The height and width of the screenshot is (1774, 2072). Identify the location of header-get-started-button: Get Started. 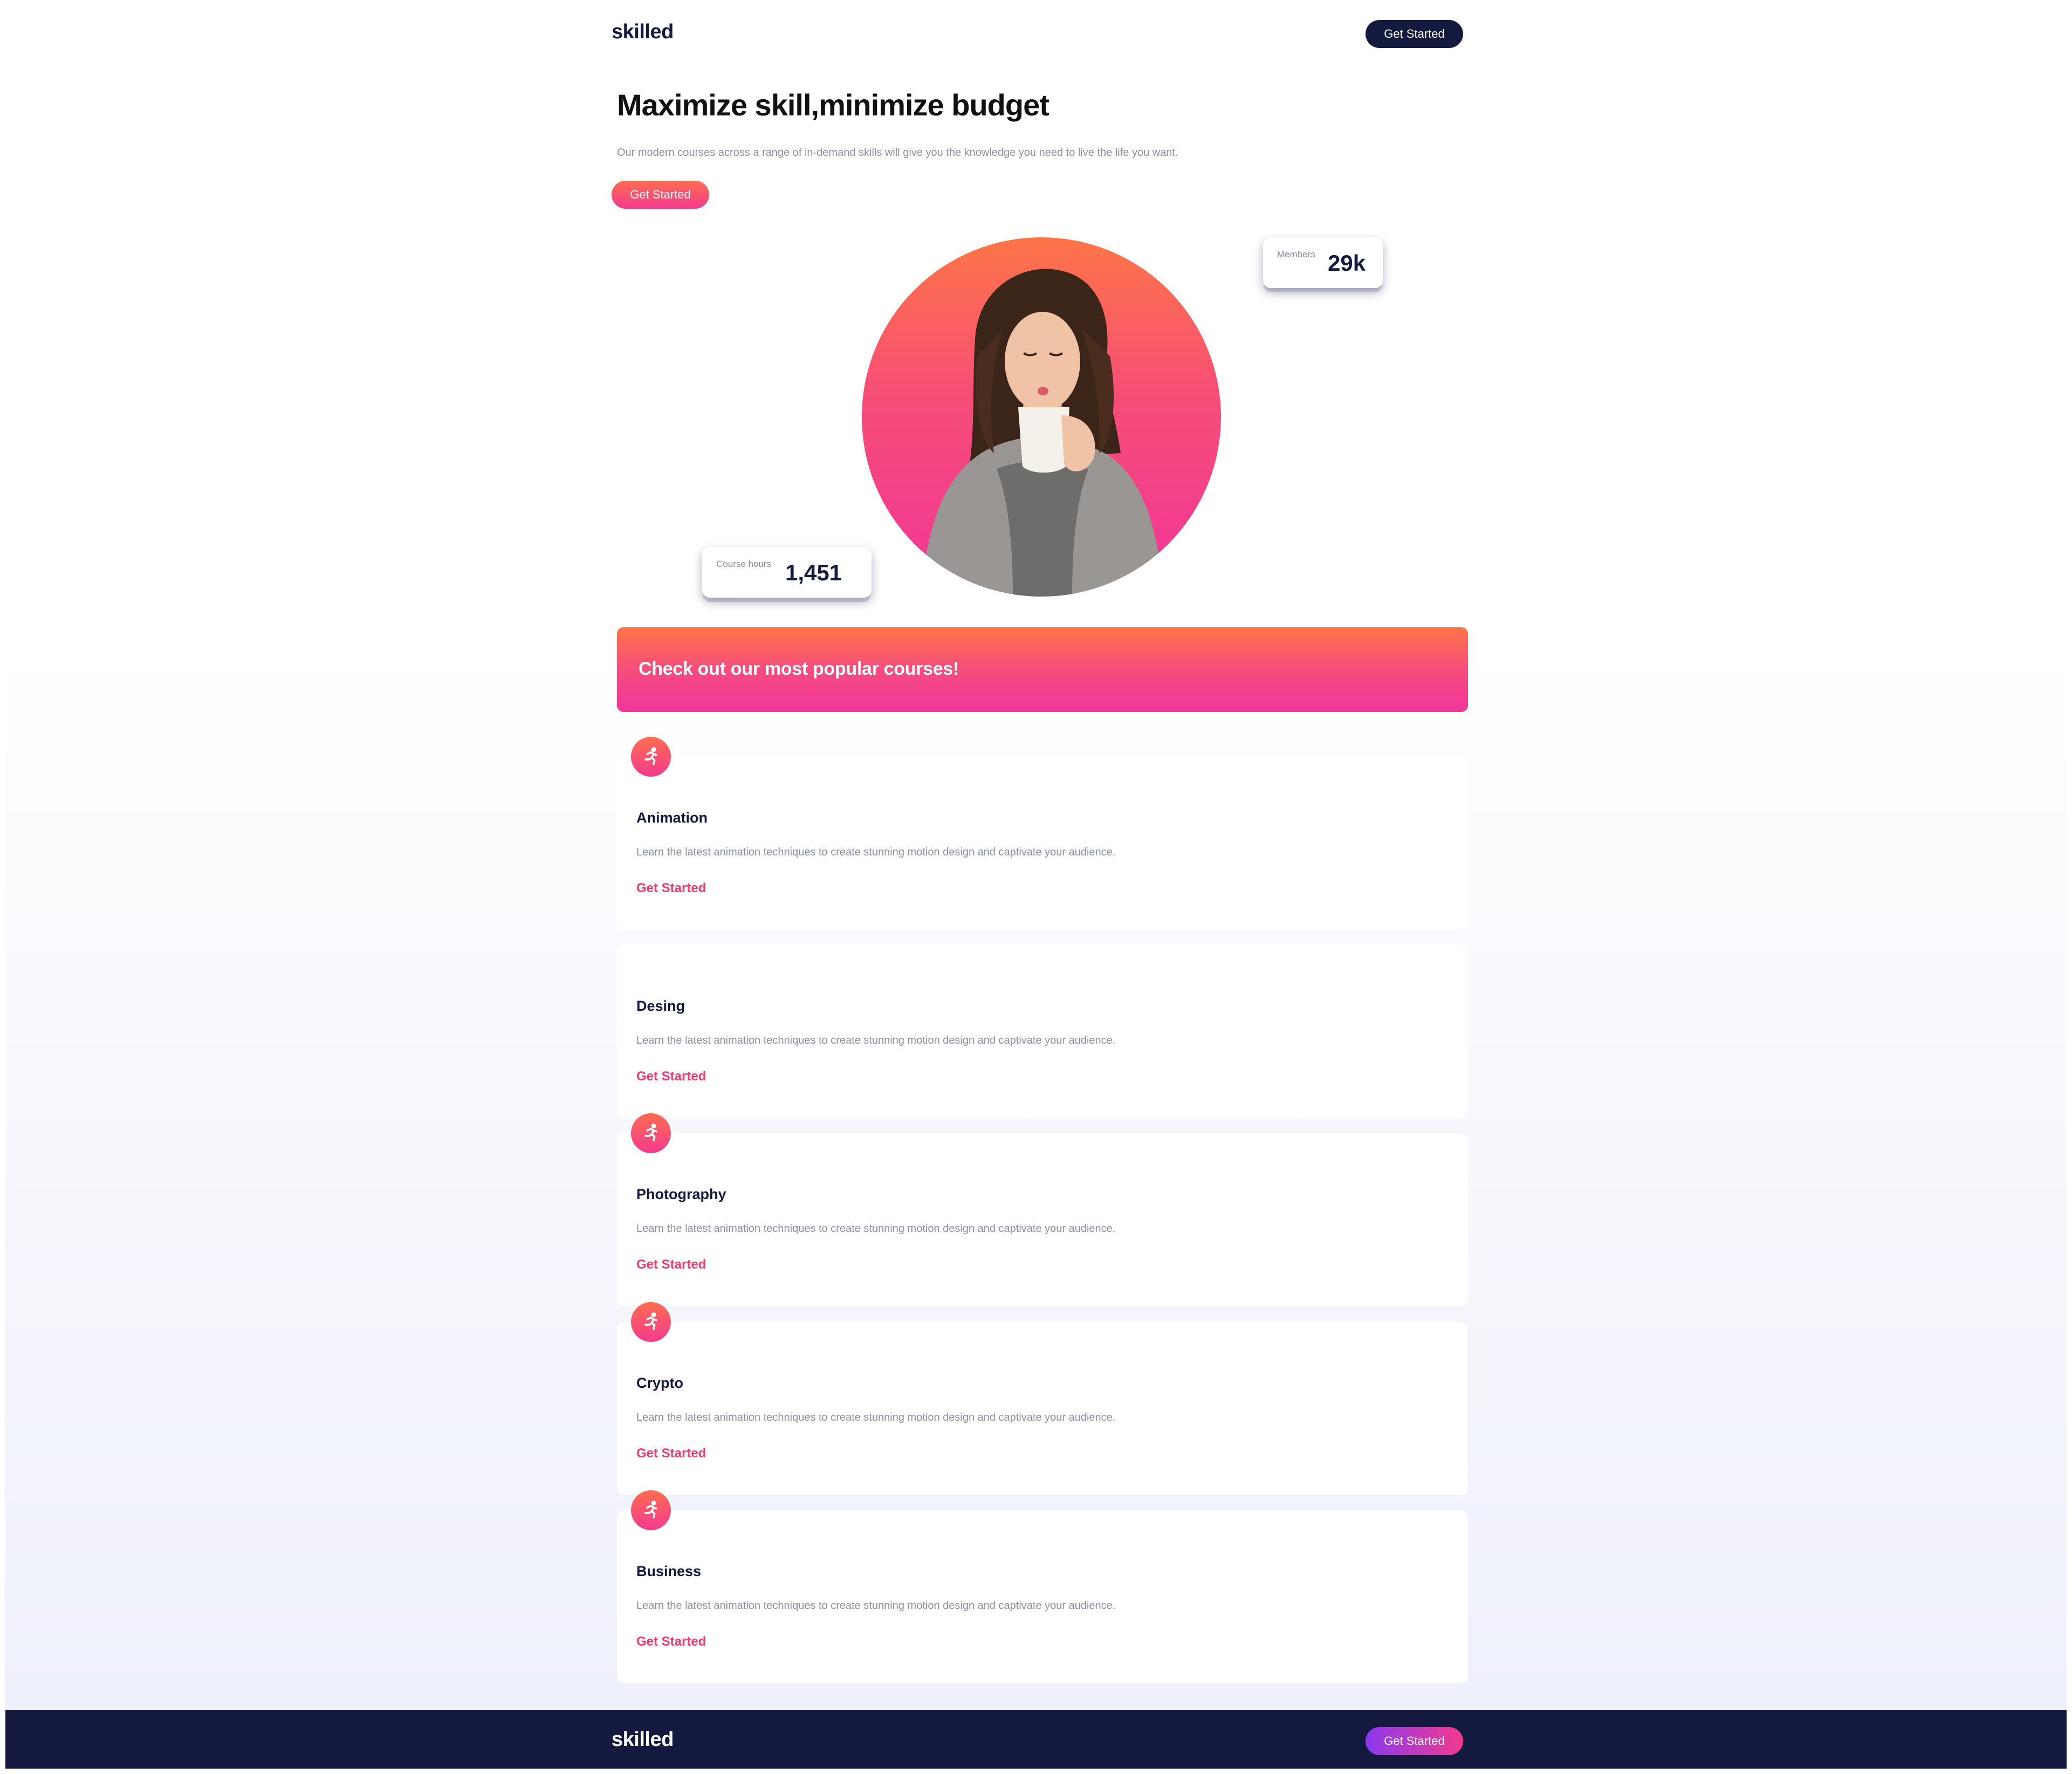
(1415, 34).